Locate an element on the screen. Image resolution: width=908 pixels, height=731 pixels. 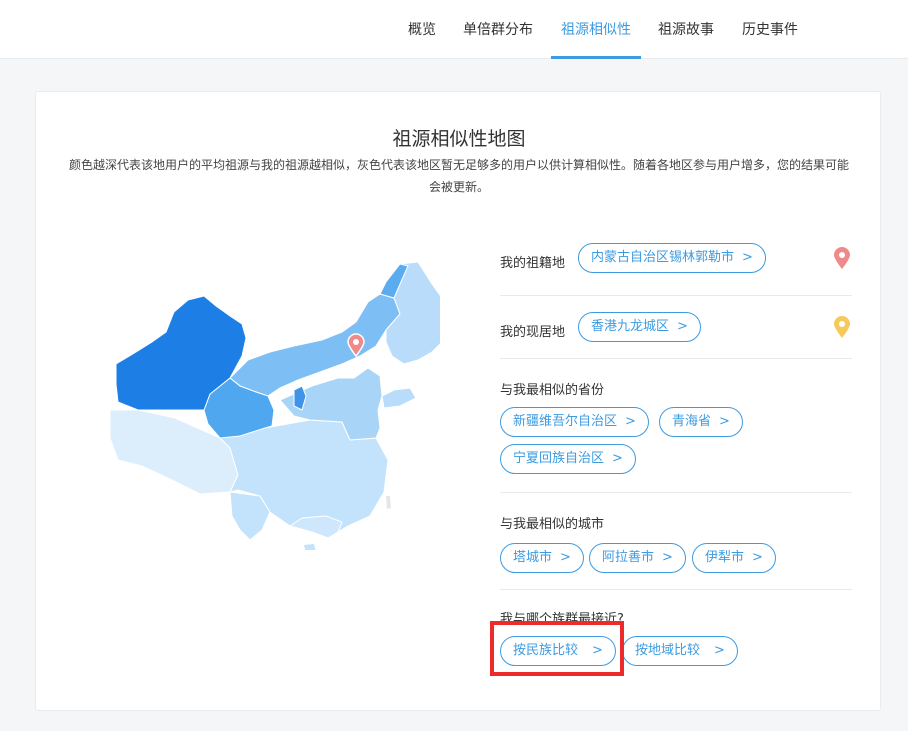
residence-label: 我的现居地 is located at coordinates (533, 332).